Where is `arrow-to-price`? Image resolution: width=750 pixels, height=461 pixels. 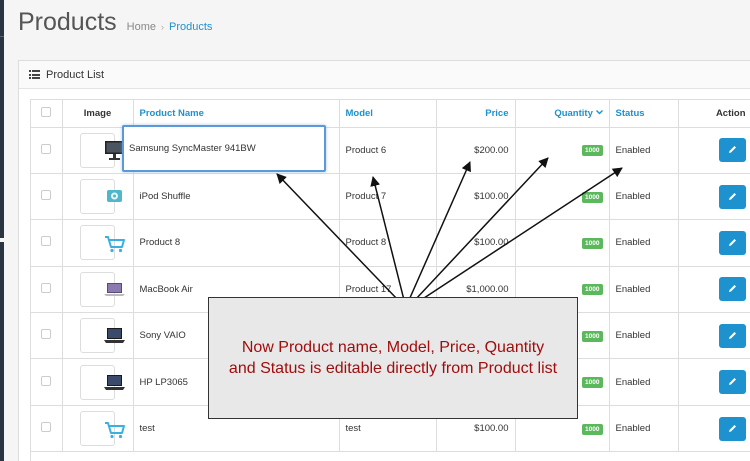 arrow-to-price is located at coordinates (439, 231).